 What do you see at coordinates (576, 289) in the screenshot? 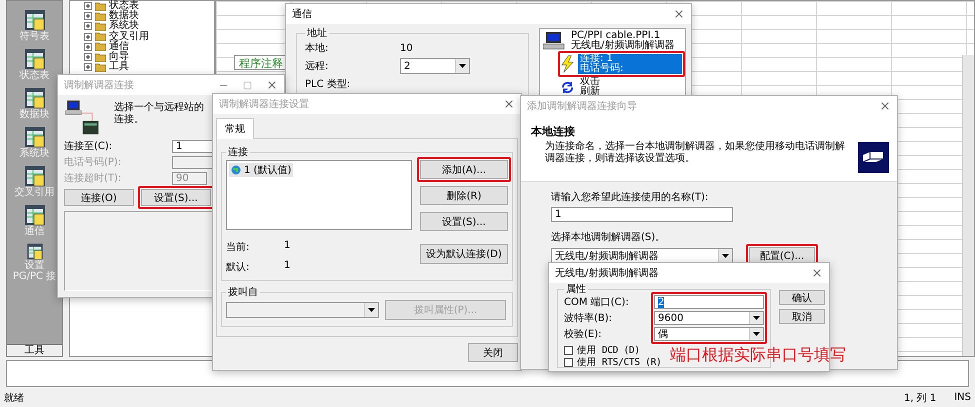
I see `group-title: 属性` at bounding box center [576, 289].